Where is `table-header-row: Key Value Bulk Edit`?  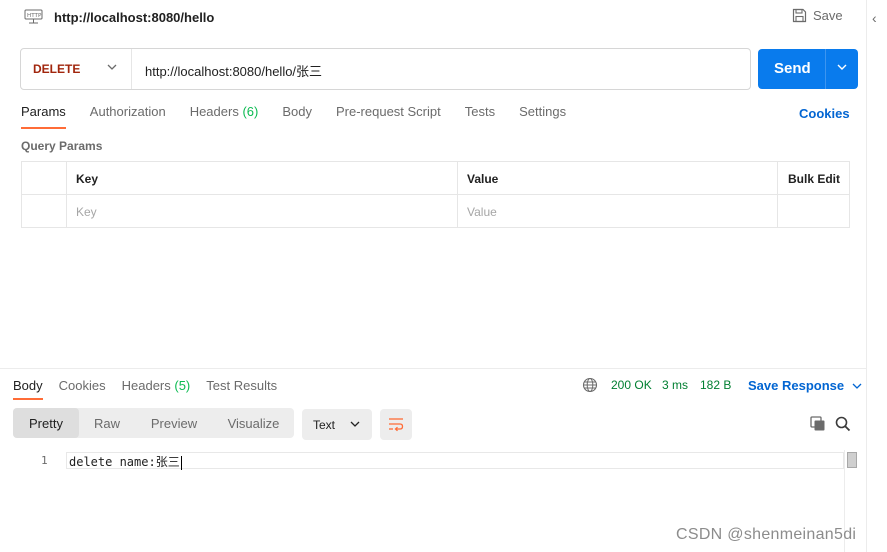 table-header-row: Key Value Bulk Edit is located at coordinates (435, 178).